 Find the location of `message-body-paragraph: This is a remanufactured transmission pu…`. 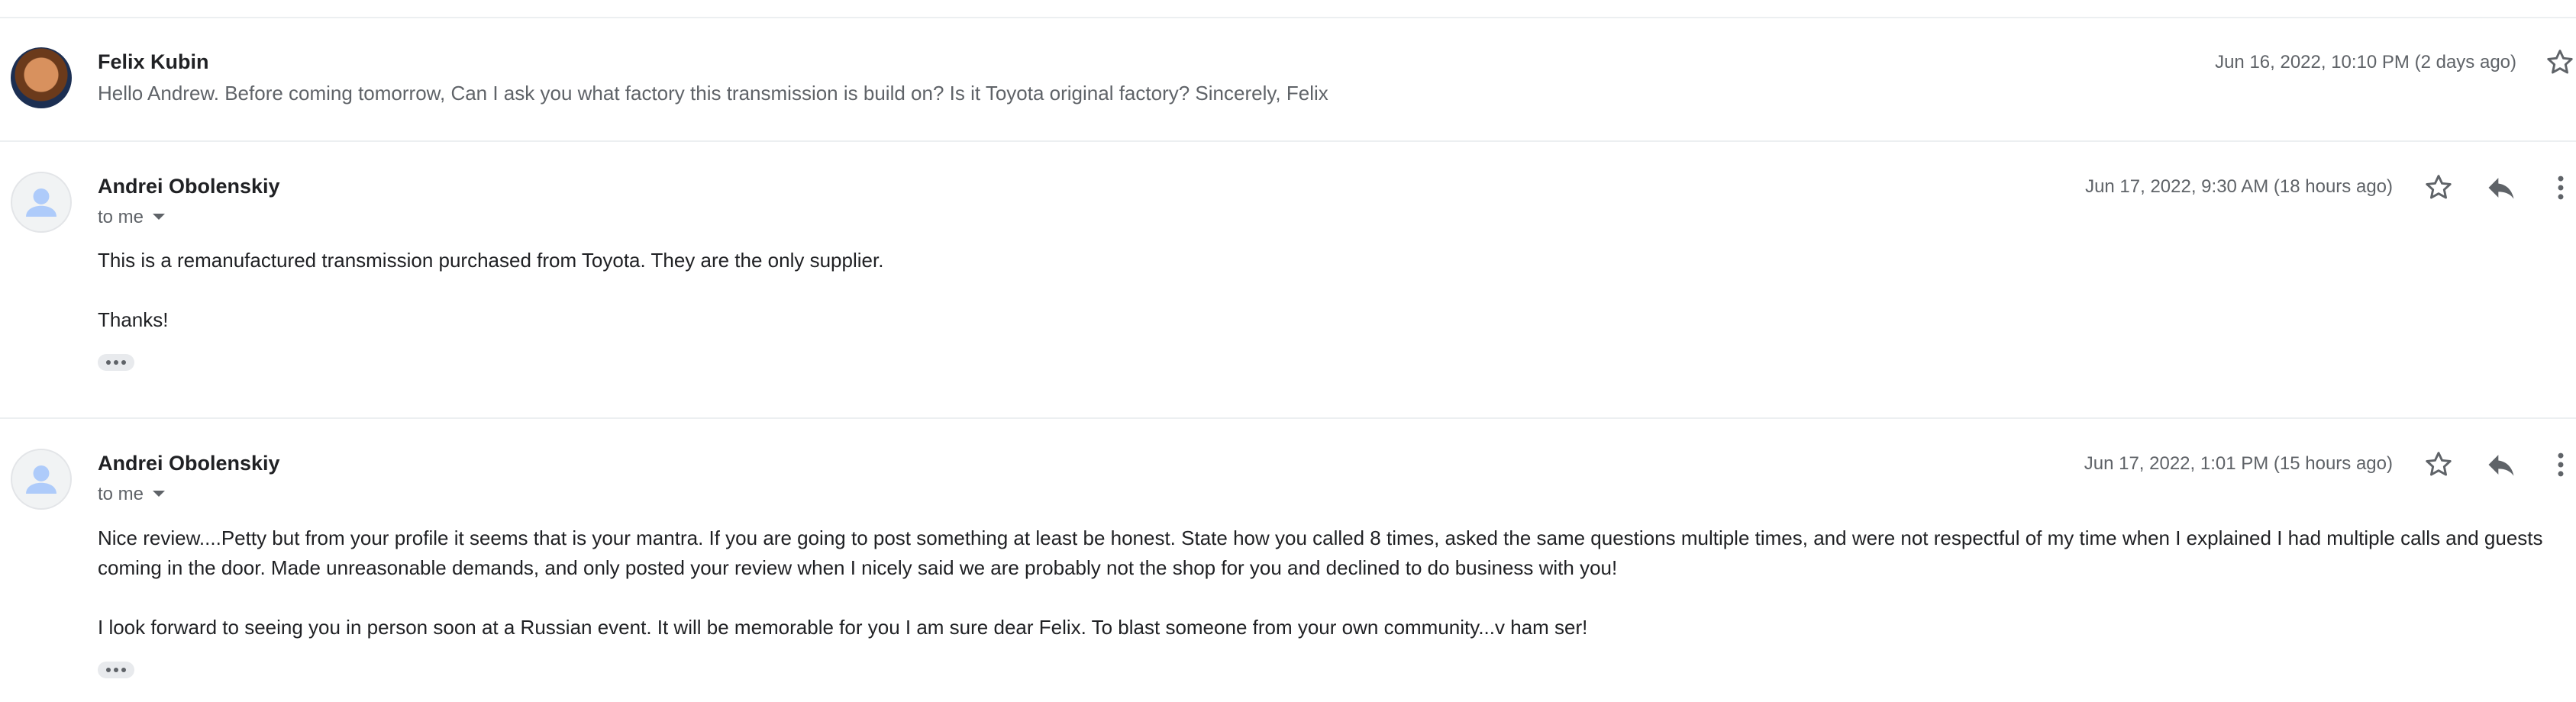

message-body-paragraph: This is a remanufactured transmission pu… is located at coordinates (491, 261).